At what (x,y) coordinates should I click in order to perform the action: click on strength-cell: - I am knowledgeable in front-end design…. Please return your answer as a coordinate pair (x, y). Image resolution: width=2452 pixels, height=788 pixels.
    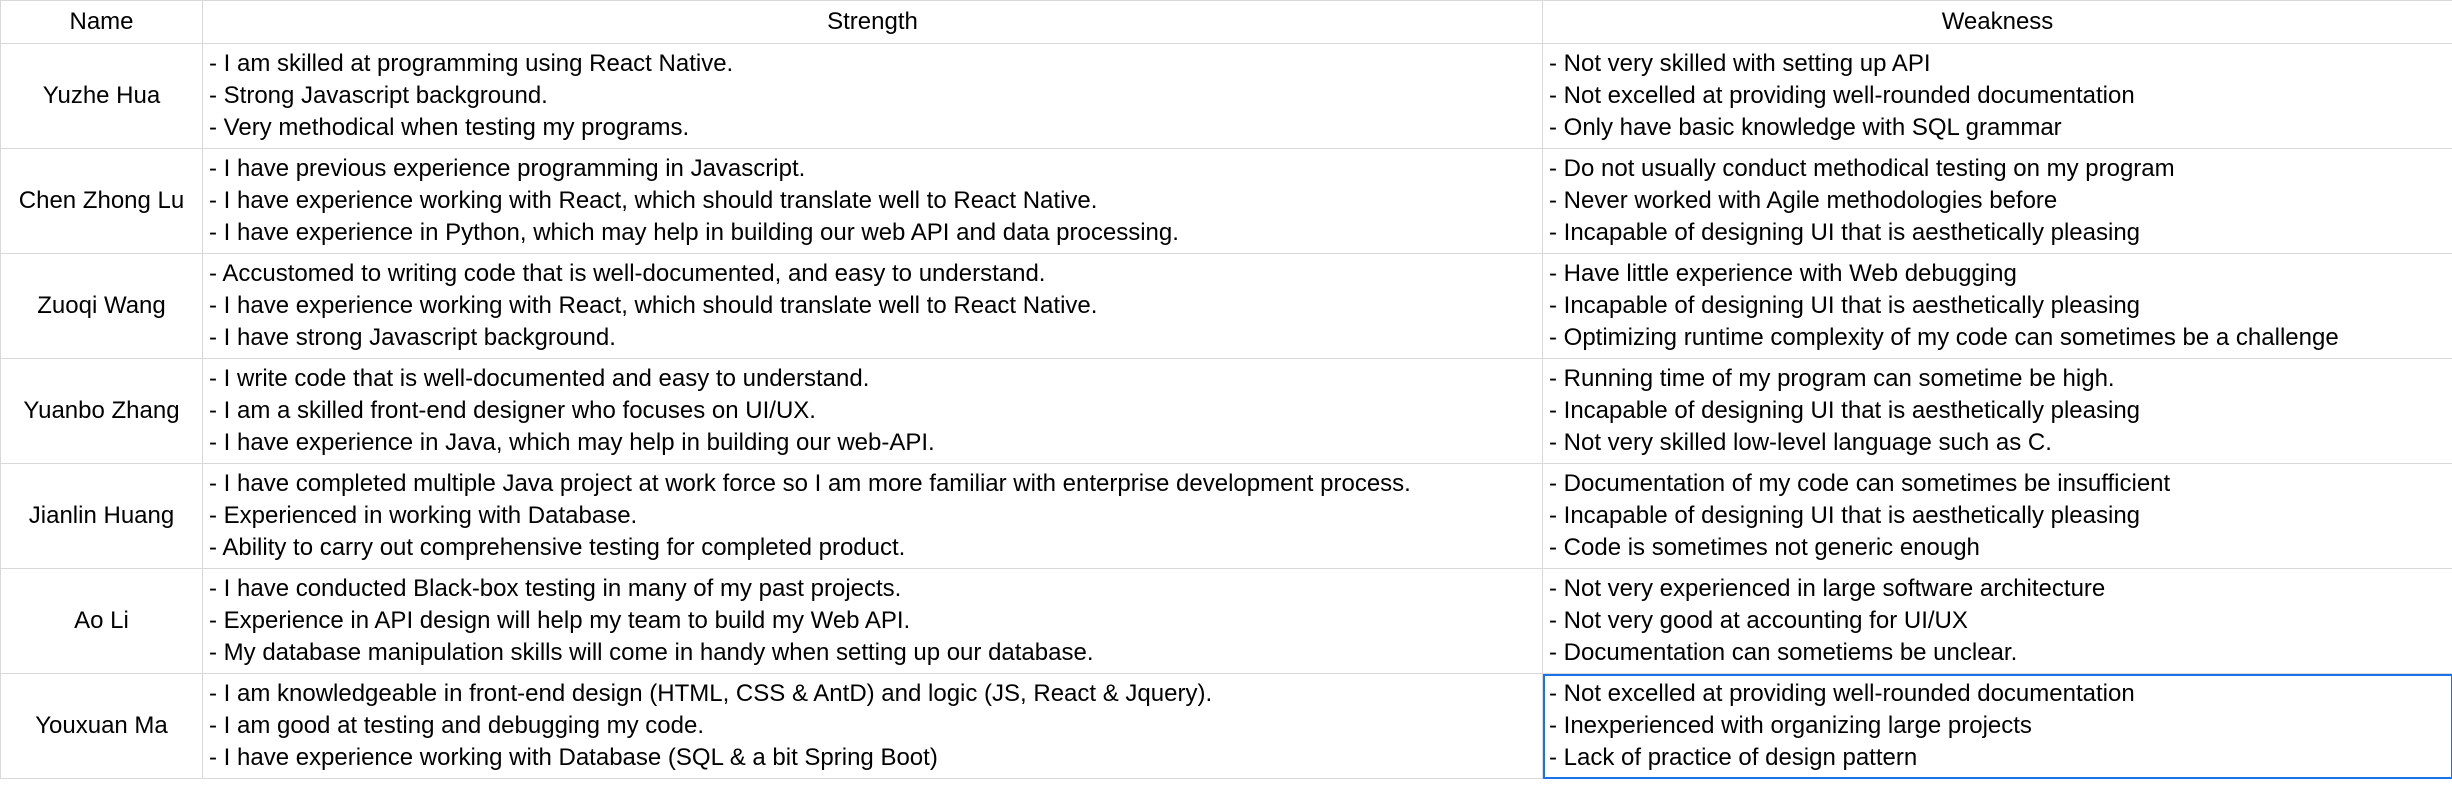
    Looking at the image, I should click on (872, 726).